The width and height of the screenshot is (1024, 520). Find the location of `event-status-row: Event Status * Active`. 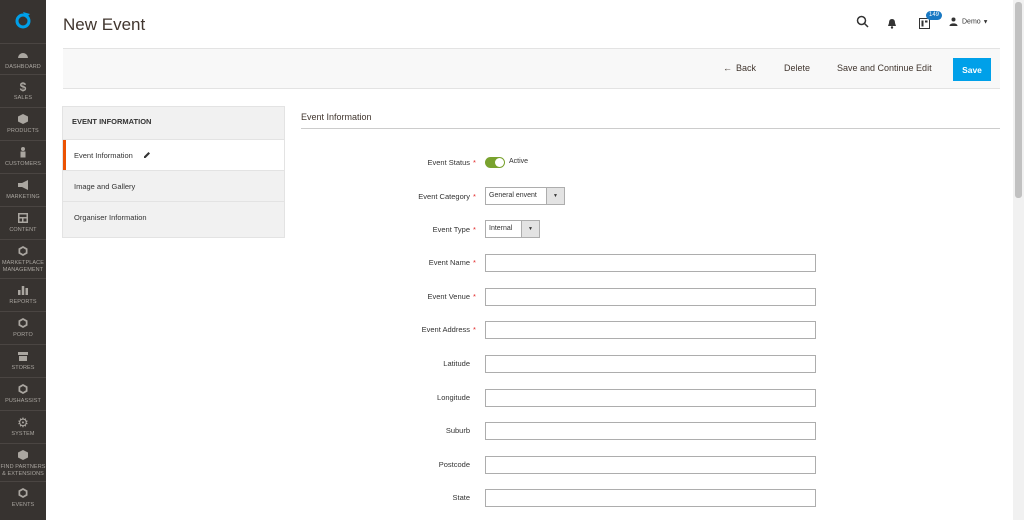

event-status-row: Event Status * Active is located at coordinates (478, 162).